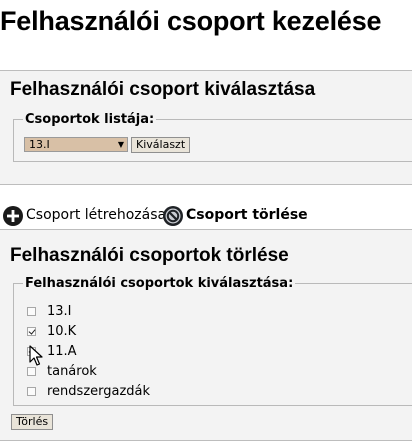 The height and width of the screenshot is (441, 412). What do you see at coordinates (191, 21) in the screenshot?
I see `page-title: Felhasználói csoport kezelése` at bounding box center [191, 21].